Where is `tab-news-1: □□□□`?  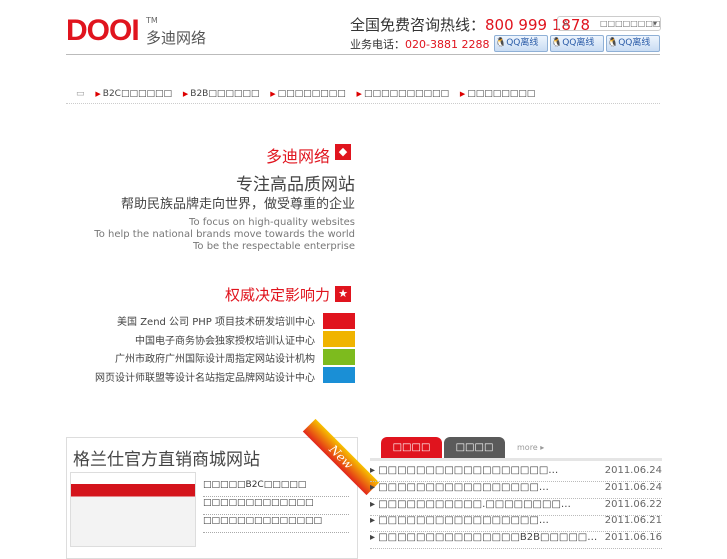
tab-news-1: □□□□ is located at coordinates (411, 447).